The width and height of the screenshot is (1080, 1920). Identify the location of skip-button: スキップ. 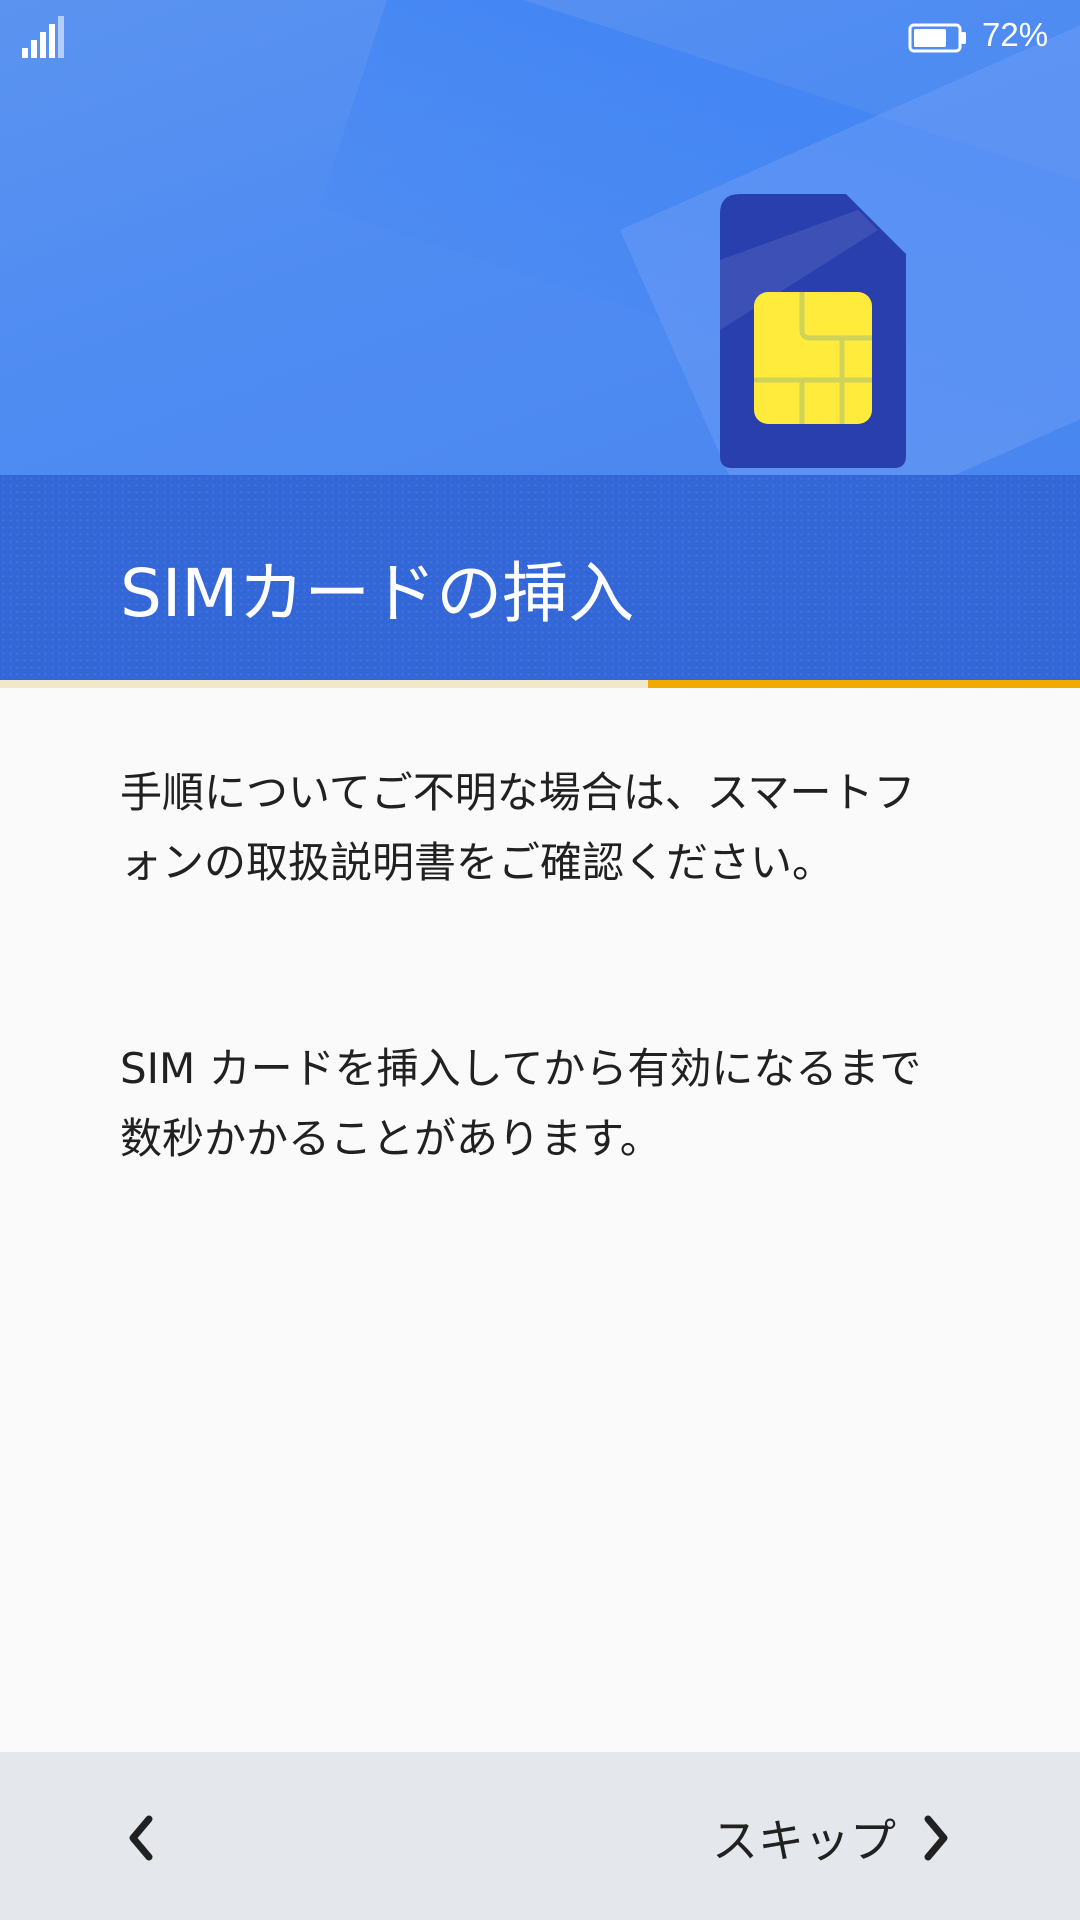
(842, 1838).